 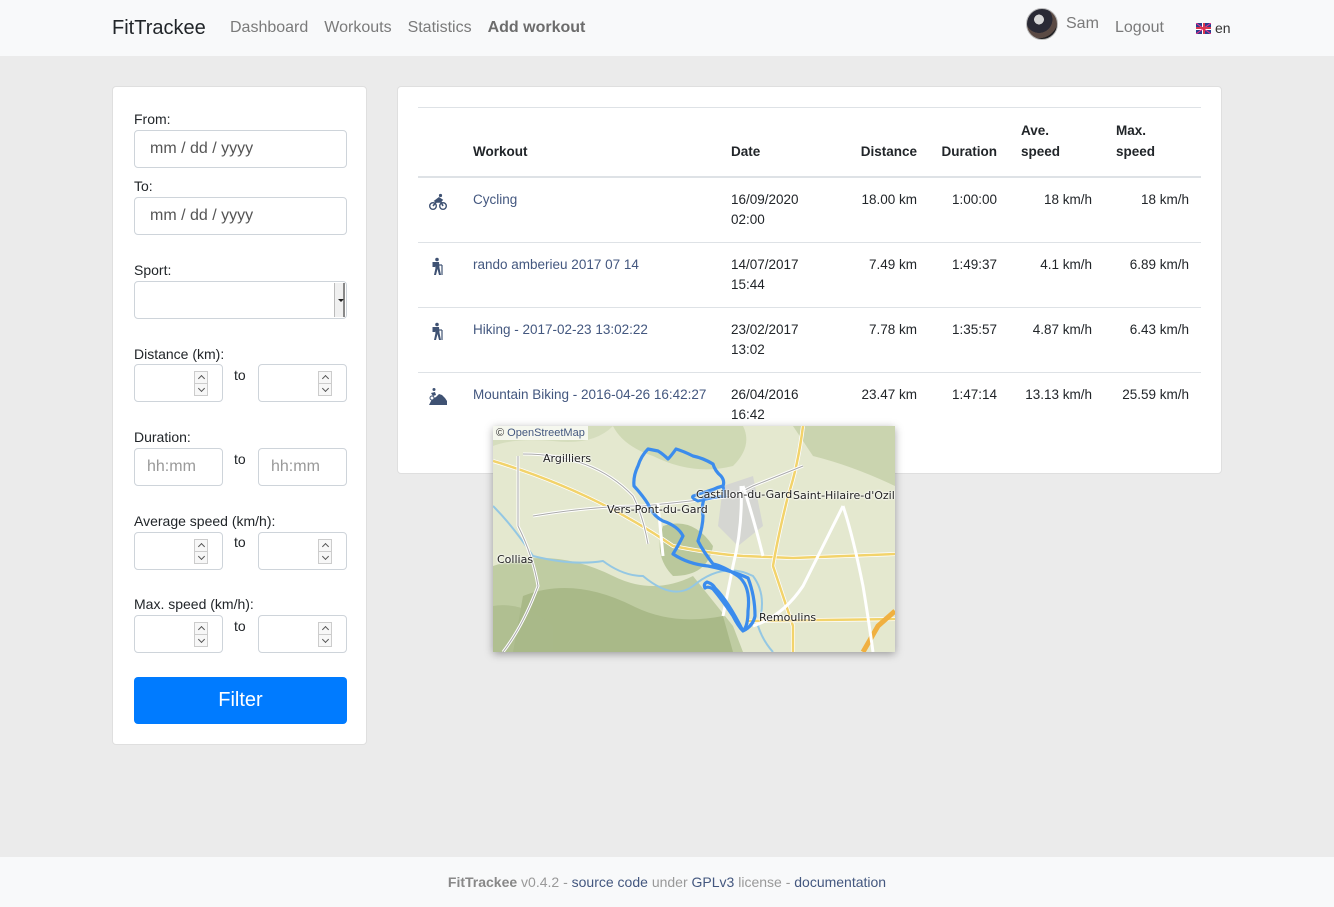 I want to click on logout-link: Logout, so click(x=1139, y=28).